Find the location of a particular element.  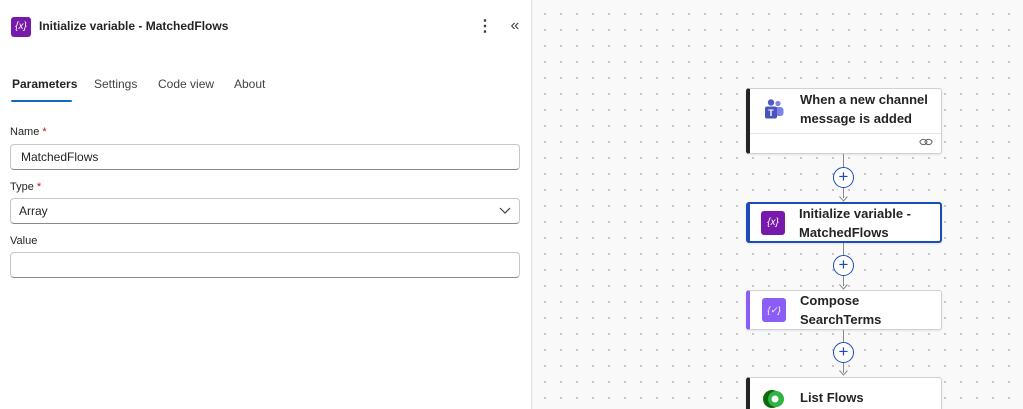

action-card-initialize-variable: {x} Initialize variable - MatchedFlows is located at coordinates (844, 222).